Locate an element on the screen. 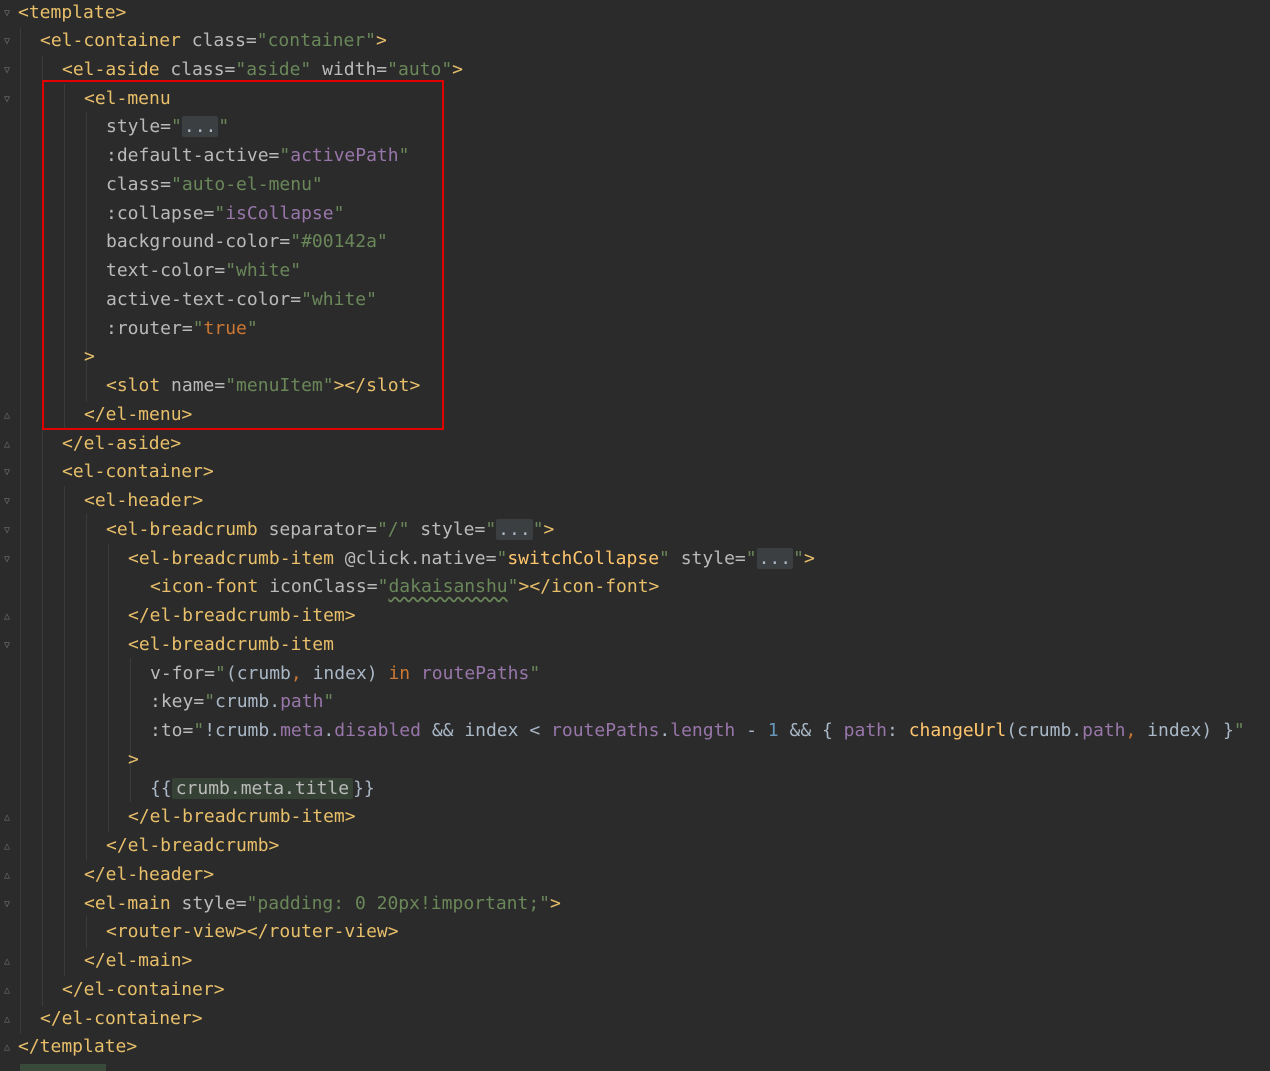 The image size is (1270, 1071). code-token: index) } is located at coordinates (1190, 730).